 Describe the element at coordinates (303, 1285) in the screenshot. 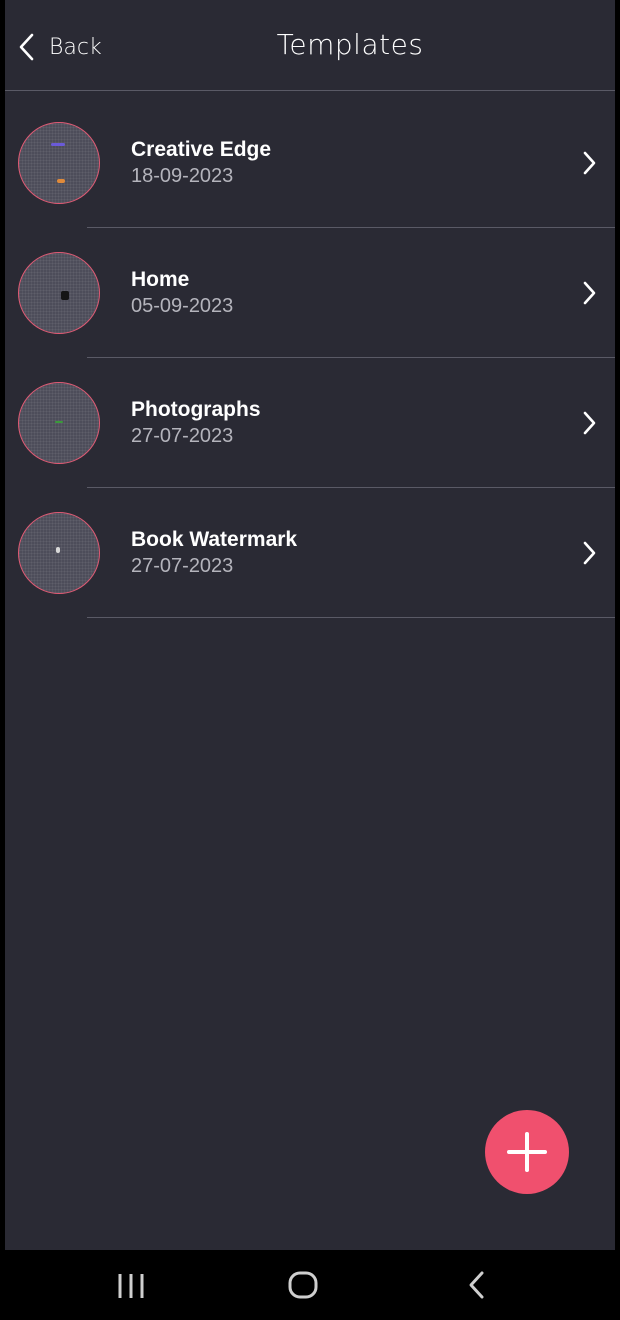

I see `home-icon` at that location.